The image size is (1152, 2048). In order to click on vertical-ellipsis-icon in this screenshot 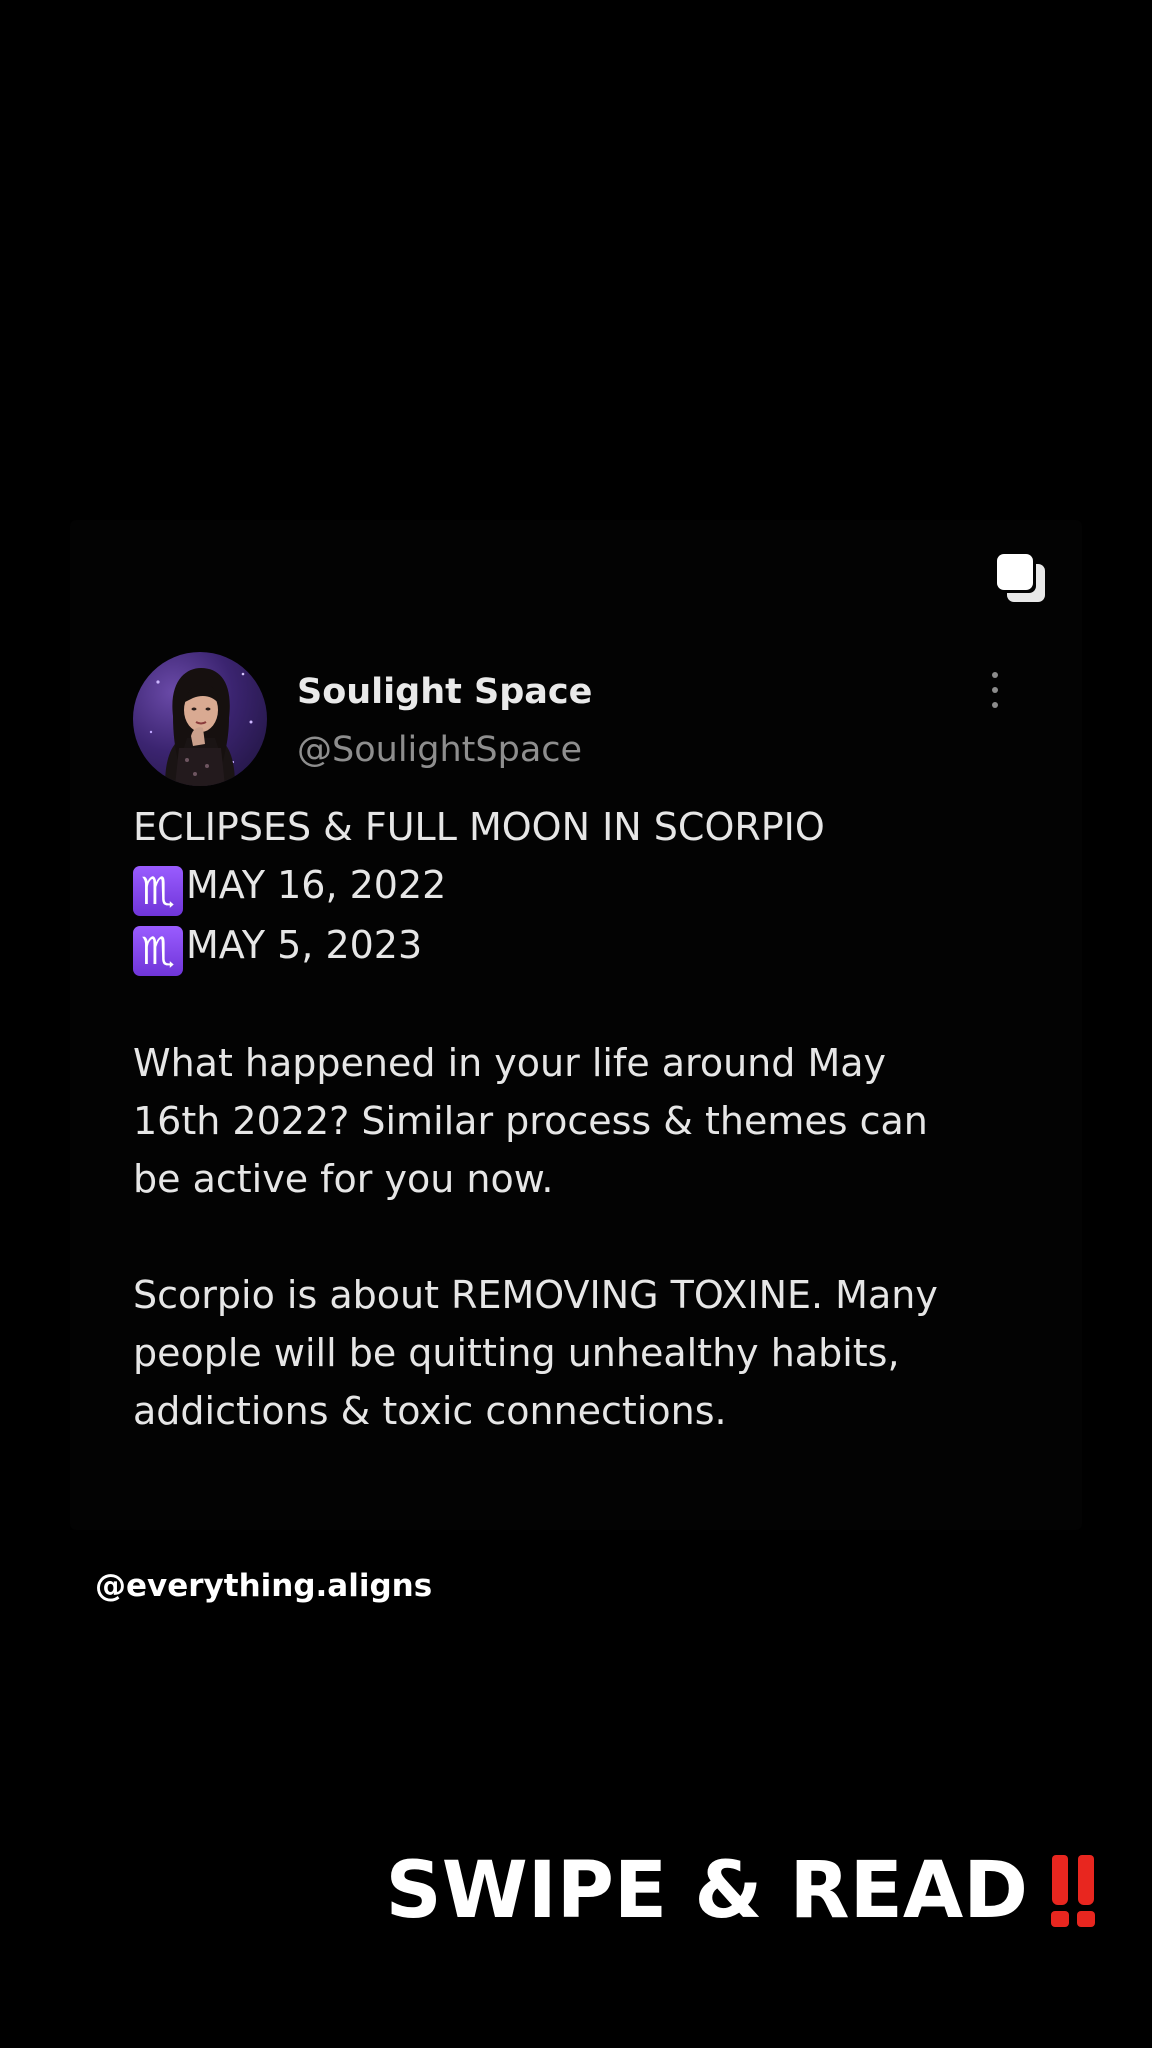, I will do `click(995, 690)`.